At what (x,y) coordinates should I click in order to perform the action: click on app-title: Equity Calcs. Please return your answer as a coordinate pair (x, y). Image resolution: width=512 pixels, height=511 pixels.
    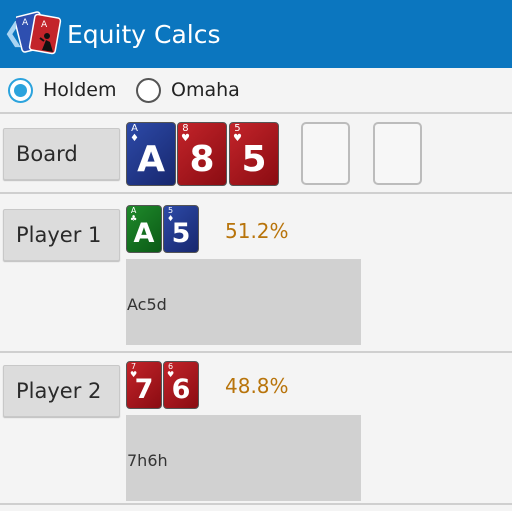
    Looking at the image, I should click on (144, 34).